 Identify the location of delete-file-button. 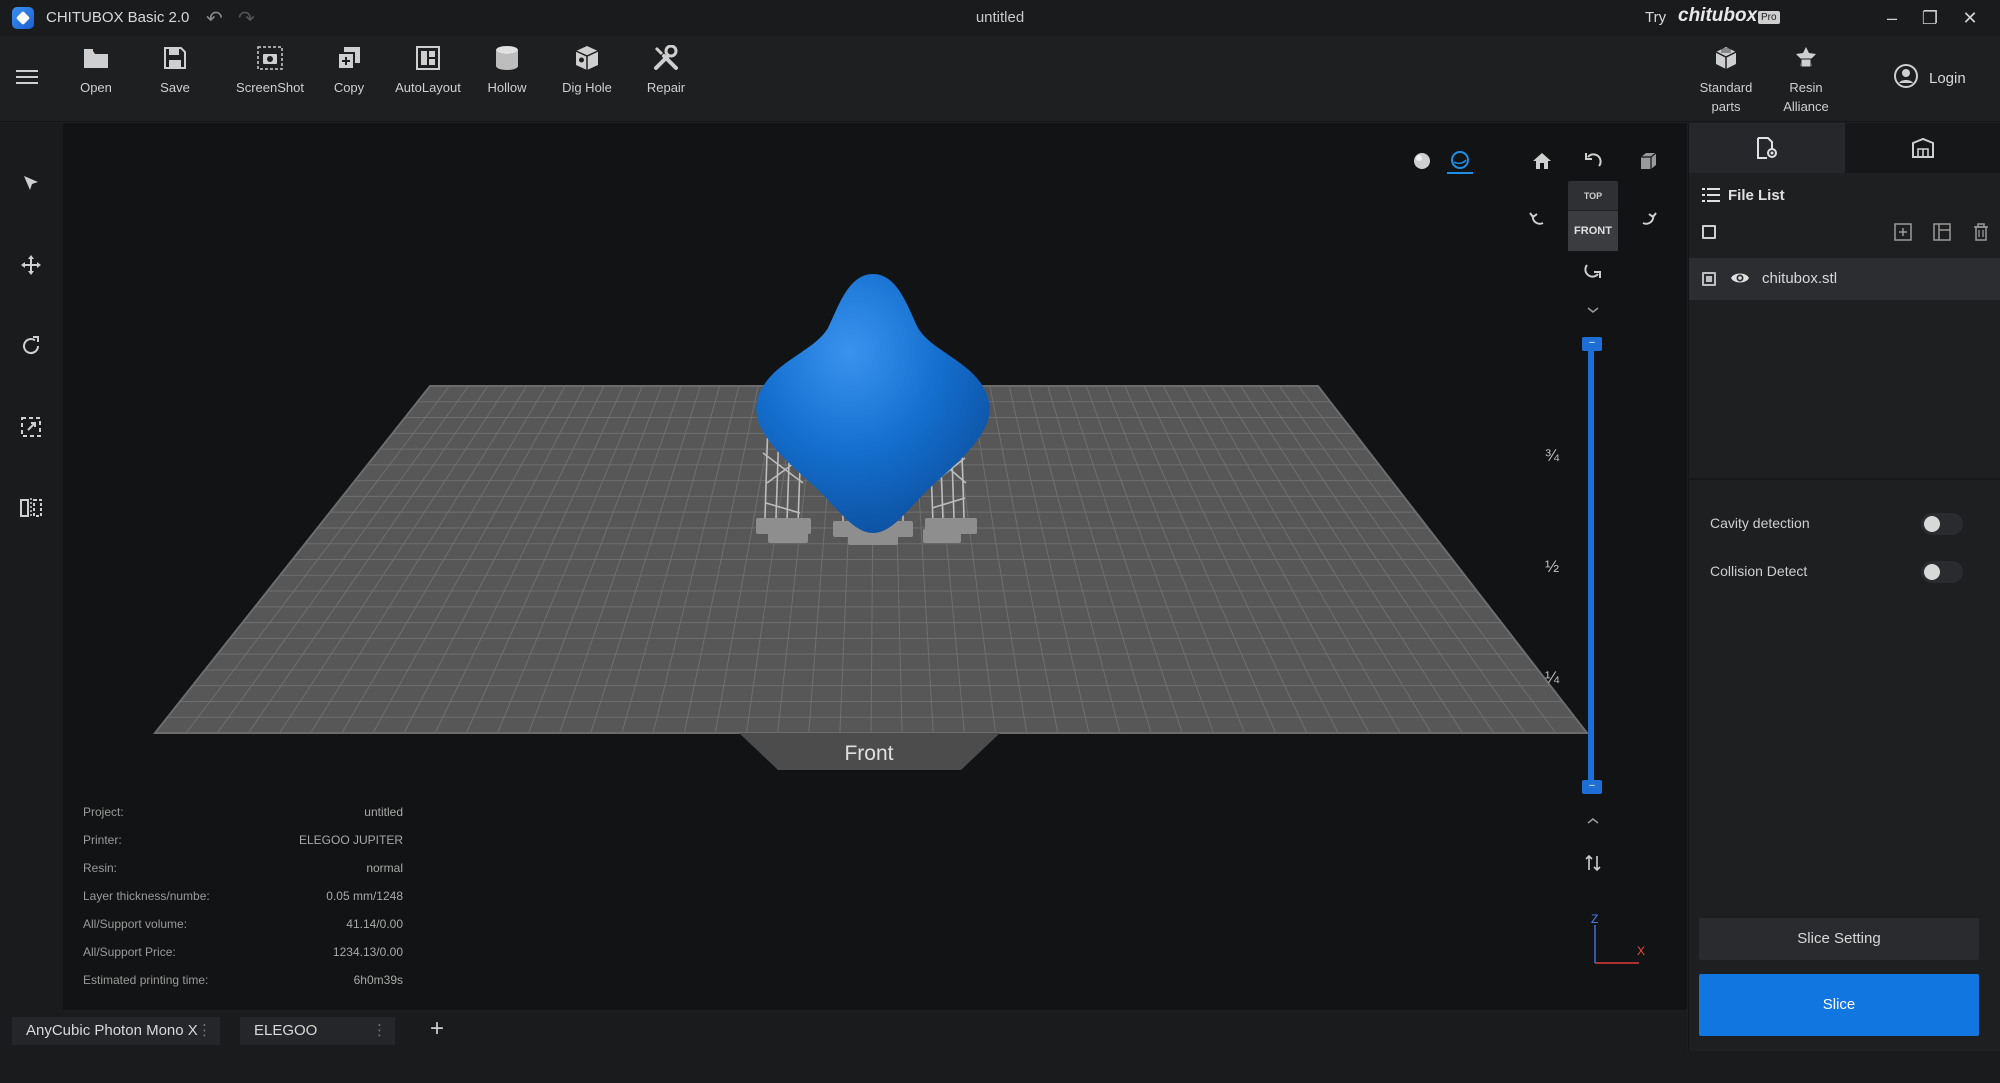
(1981, 232).